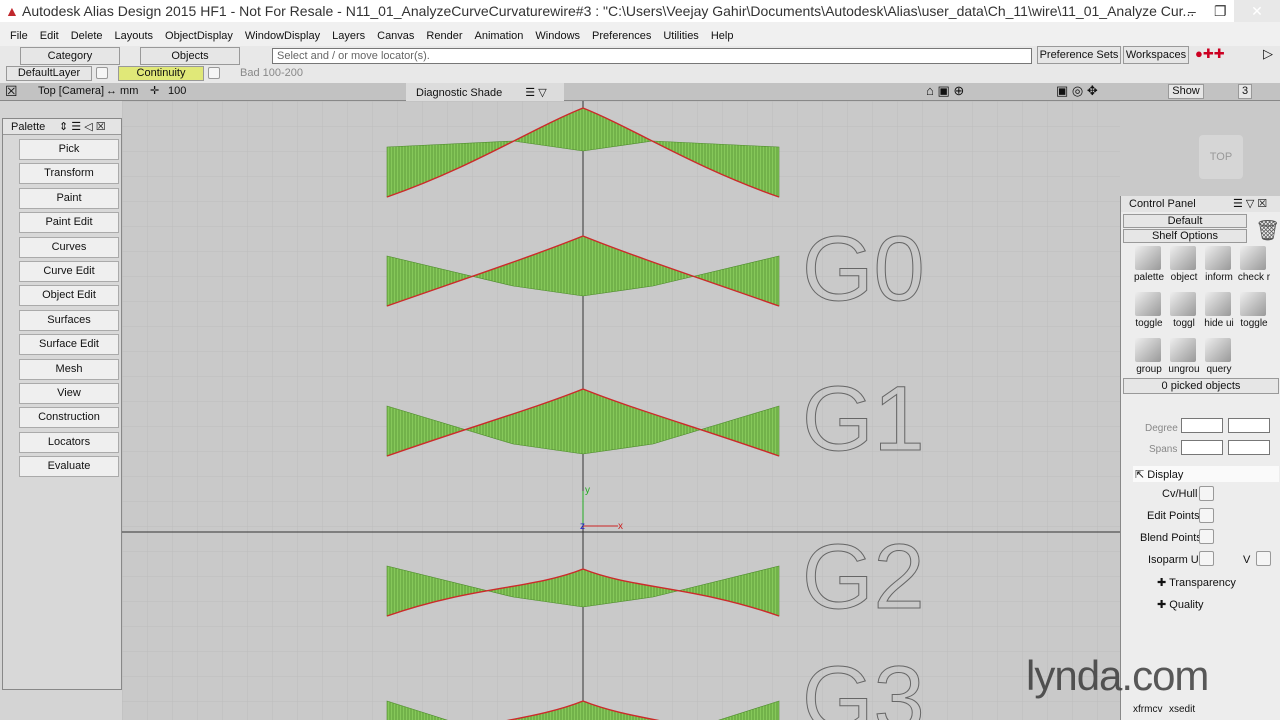 Image resolution: width=1280 pixels, height=720 pixels. What do you see at coordinates (444, 36) in the screenshot?
I see `menu-render: Render` at bounding box center [444, 36].